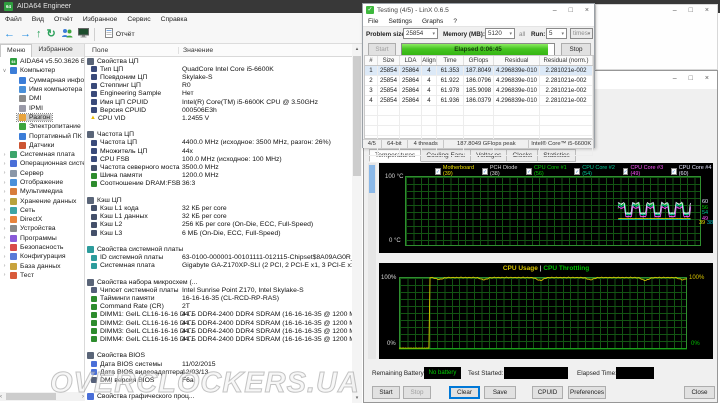 The image size is (720, 405). What do you see at coordinates (42, 145) in the screenshot?
I see `tree-item: Датчики` at bounding box center [42, 145].